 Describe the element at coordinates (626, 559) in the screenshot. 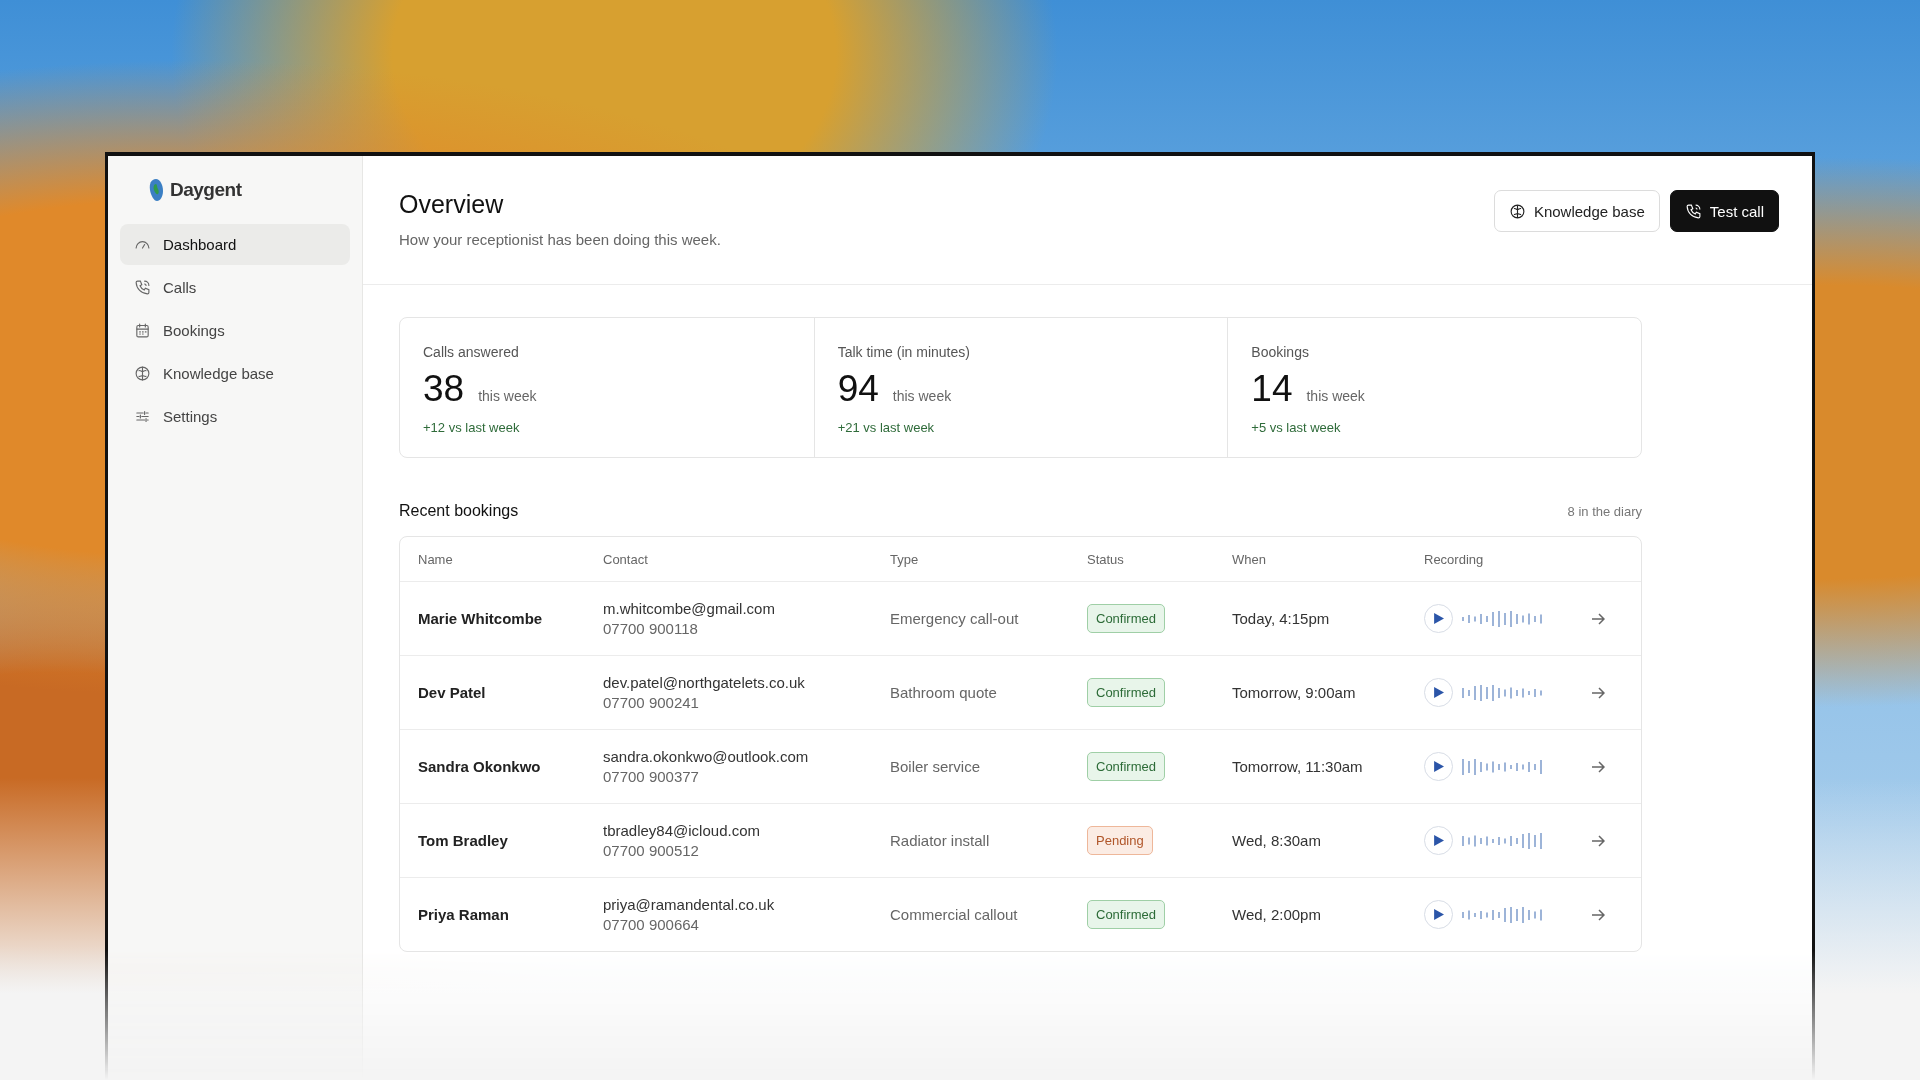

I see `column-header: Contact` at that location.